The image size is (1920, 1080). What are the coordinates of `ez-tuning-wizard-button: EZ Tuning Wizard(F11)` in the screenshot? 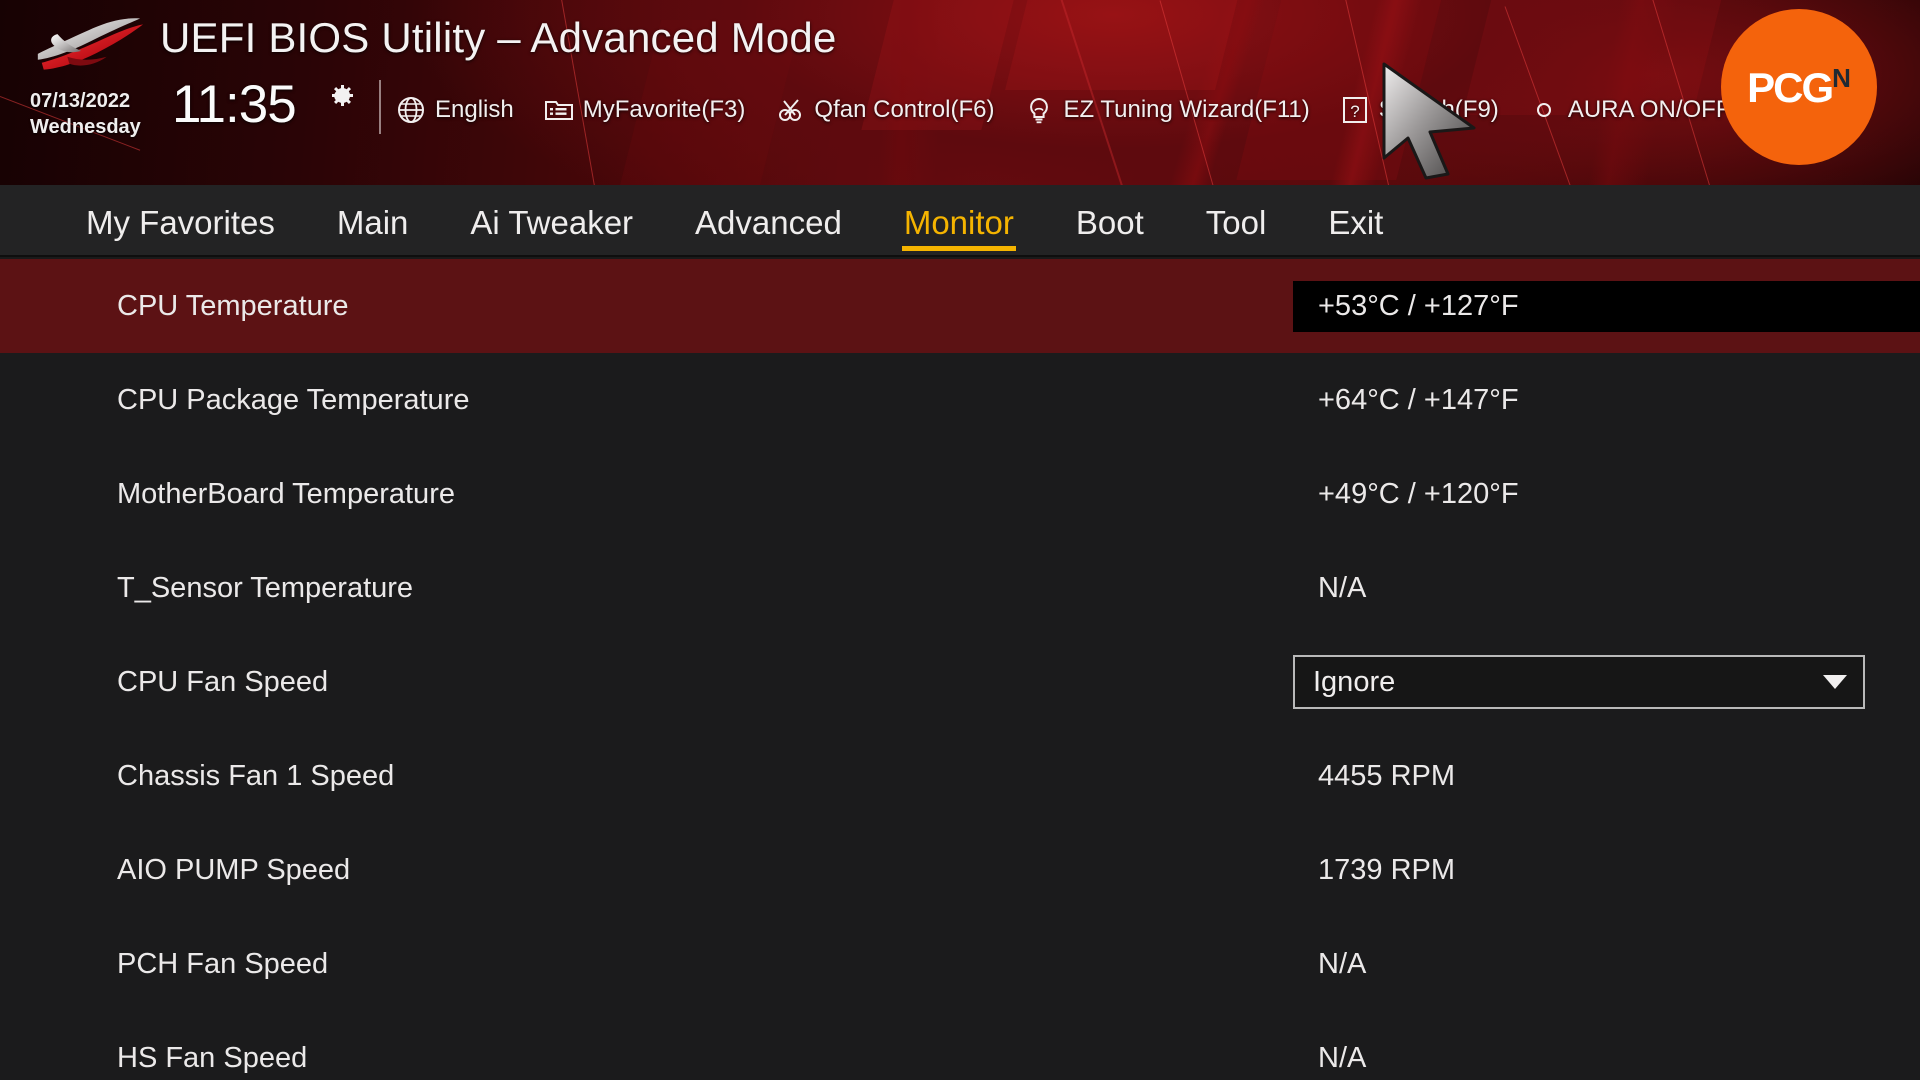 It's located at (1167, 110).